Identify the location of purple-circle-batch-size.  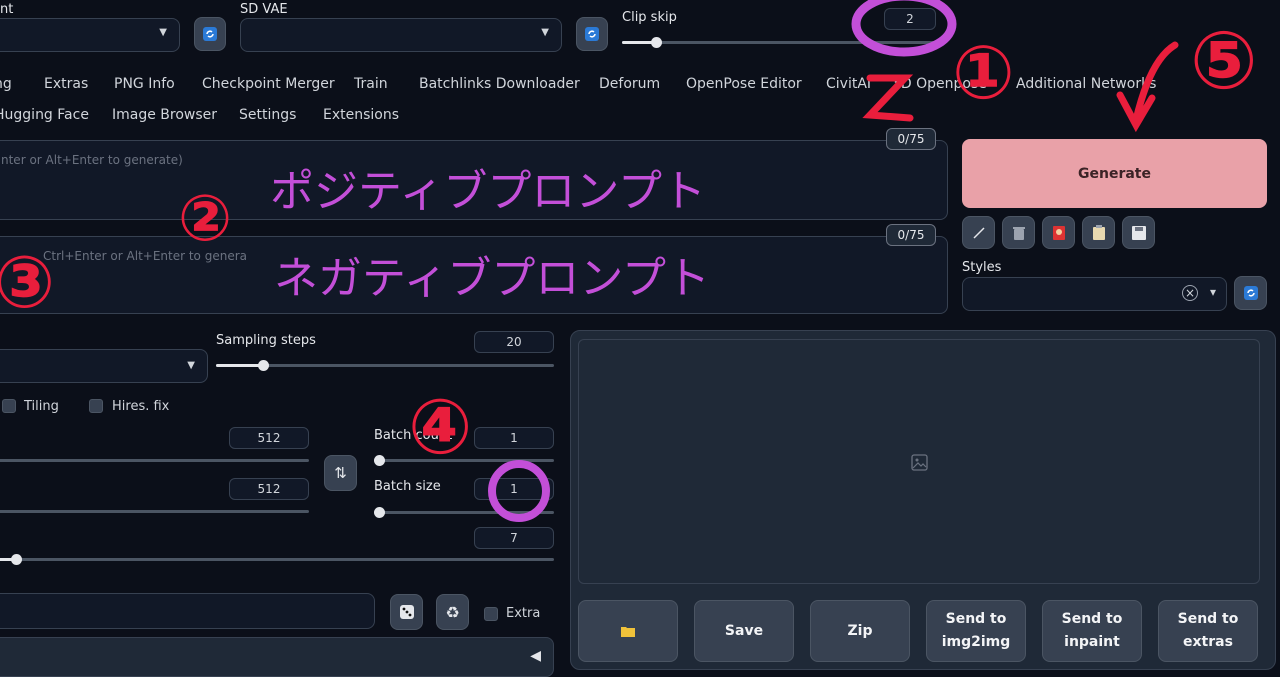
(519, 491).